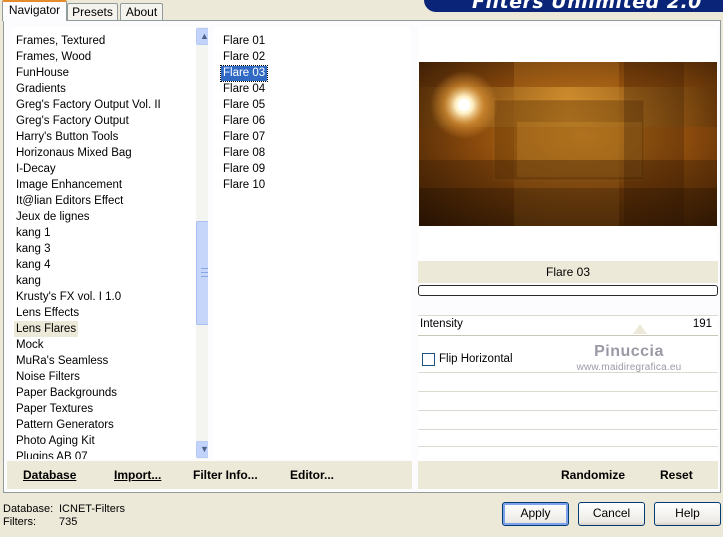 The height and width of the screenshot is (537, 723). I want to click on filter-item: Flare 10, so click(244, 185).